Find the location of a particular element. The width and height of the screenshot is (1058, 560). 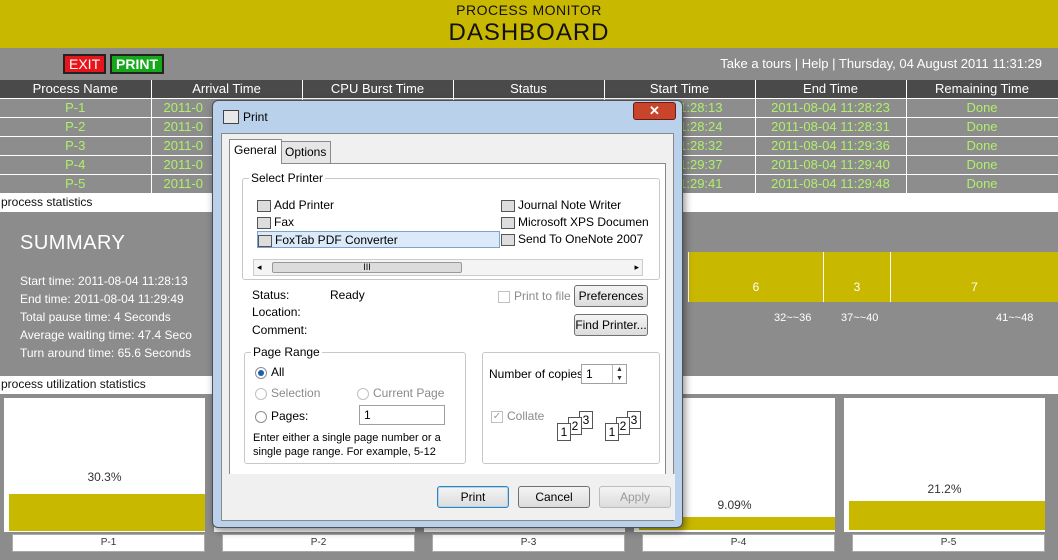

printer-item: Add Printer is located at coordinates (295, 205).